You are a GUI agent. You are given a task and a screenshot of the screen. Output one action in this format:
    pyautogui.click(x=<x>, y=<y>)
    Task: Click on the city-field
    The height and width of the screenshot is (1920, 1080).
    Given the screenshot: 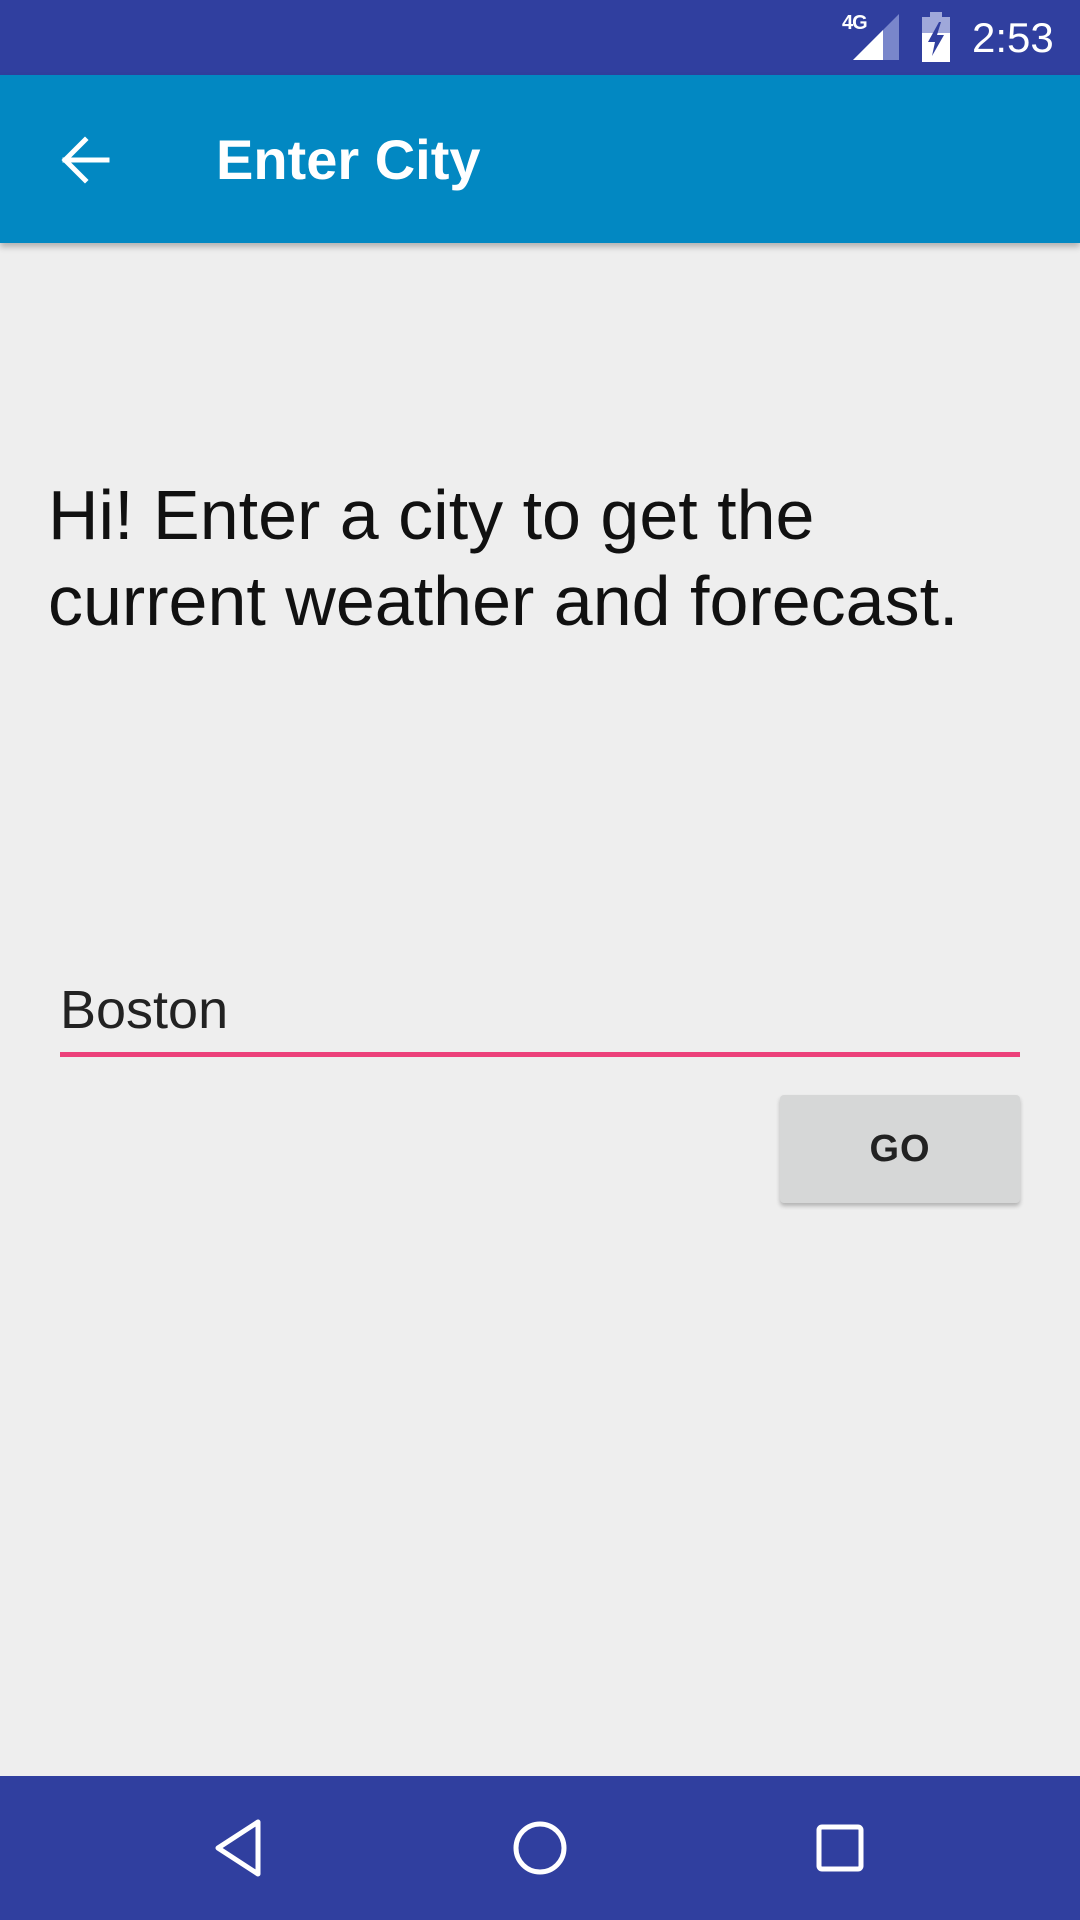 What is the action you would take?
    pyautogui.click(x=540, y=1013)
    